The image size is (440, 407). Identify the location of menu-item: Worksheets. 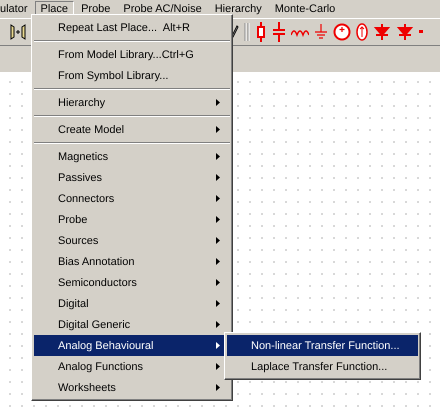
(132, 387).